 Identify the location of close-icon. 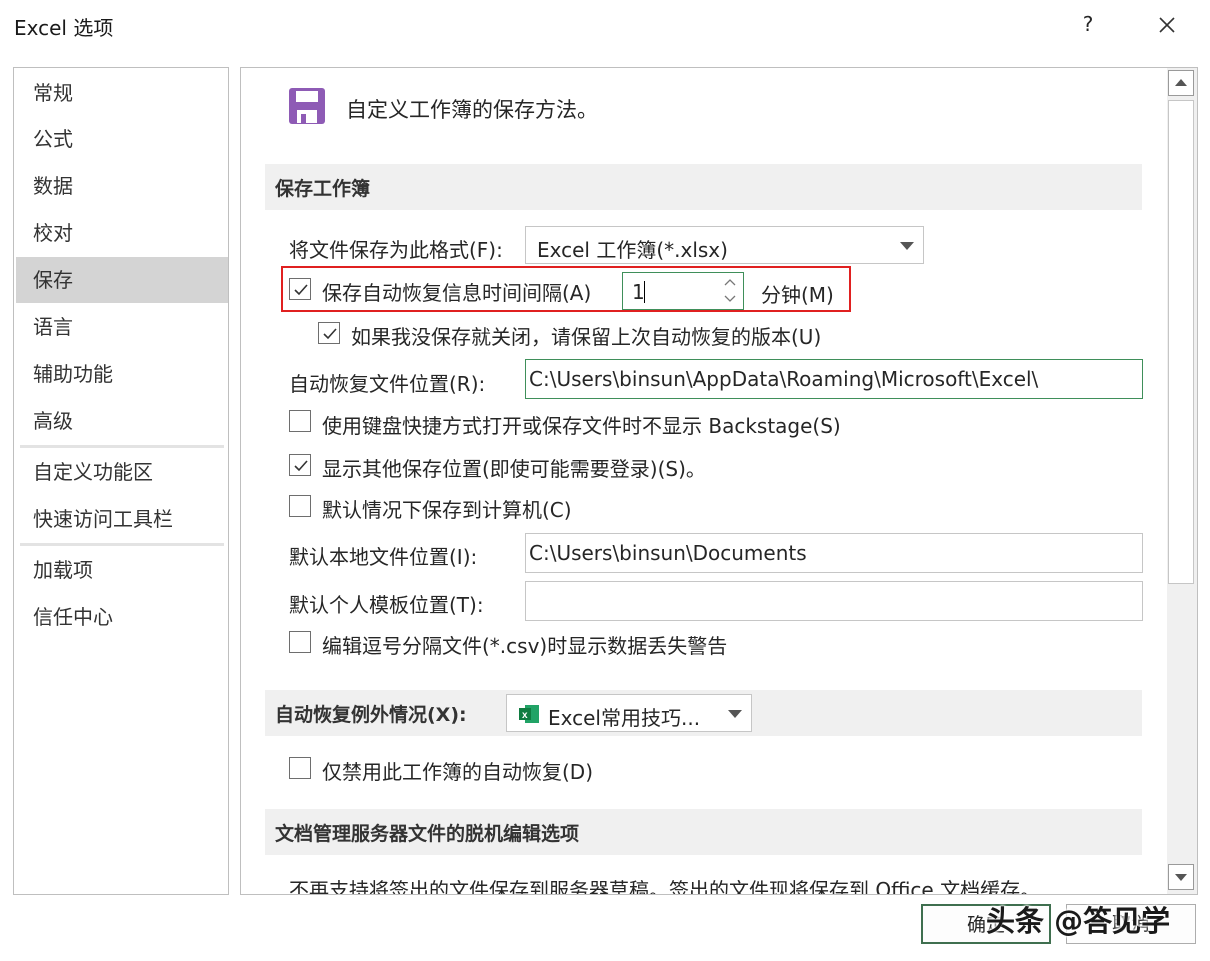
(1167, 25).